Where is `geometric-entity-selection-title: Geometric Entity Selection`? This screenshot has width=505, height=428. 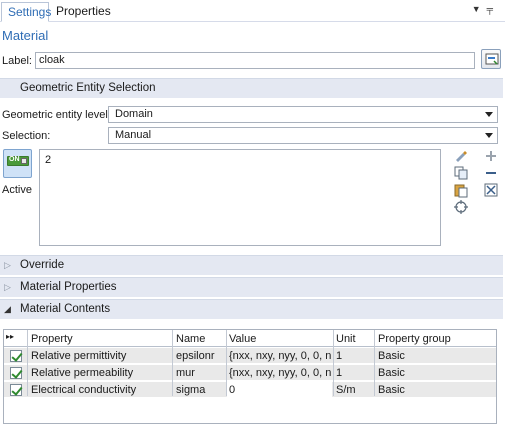 geometric-entity-selection-title: Geometric Entity Selection is located at coordinates (88, 88).